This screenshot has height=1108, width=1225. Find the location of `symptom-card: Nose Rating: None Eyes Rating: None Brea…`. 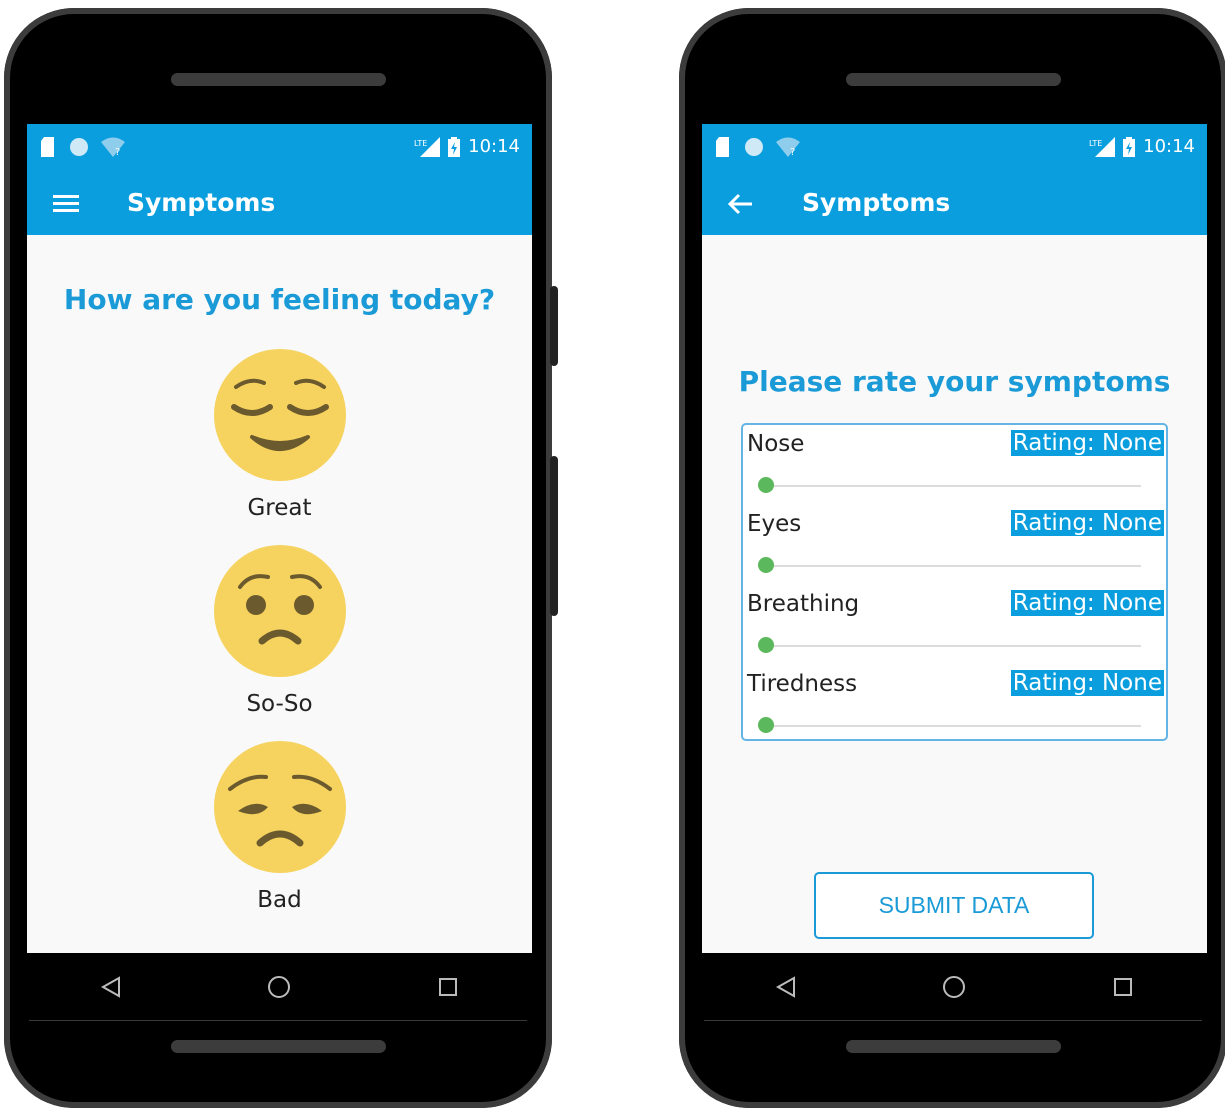

symptom-card: Nose Rating: None Eyes Rating: None Brea… is located at coordinates (954, 582).